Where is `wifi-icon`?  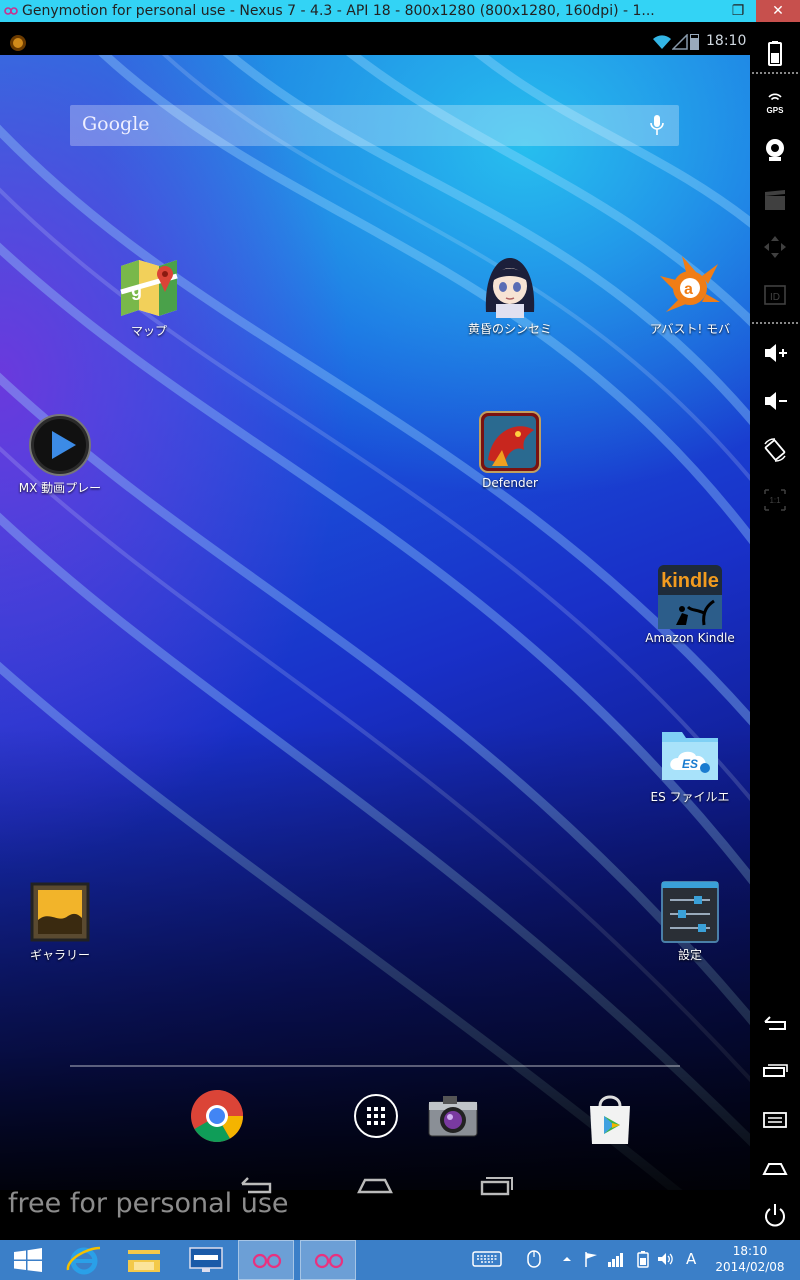 wifi-icon is located at coordinates (662, 42).